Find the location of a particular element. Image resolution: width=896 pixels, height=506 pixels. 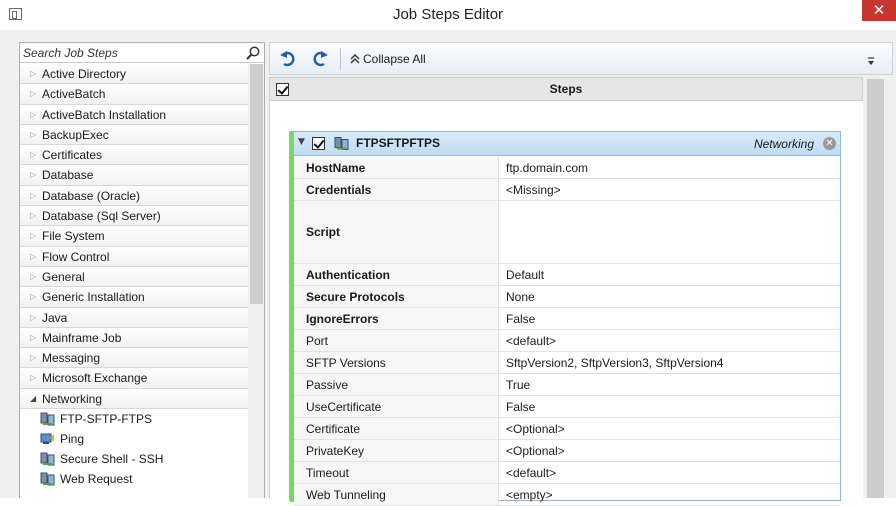

category-database-sql-server: ▷ Database (Sql Server) is located at coordinates (134, 216).